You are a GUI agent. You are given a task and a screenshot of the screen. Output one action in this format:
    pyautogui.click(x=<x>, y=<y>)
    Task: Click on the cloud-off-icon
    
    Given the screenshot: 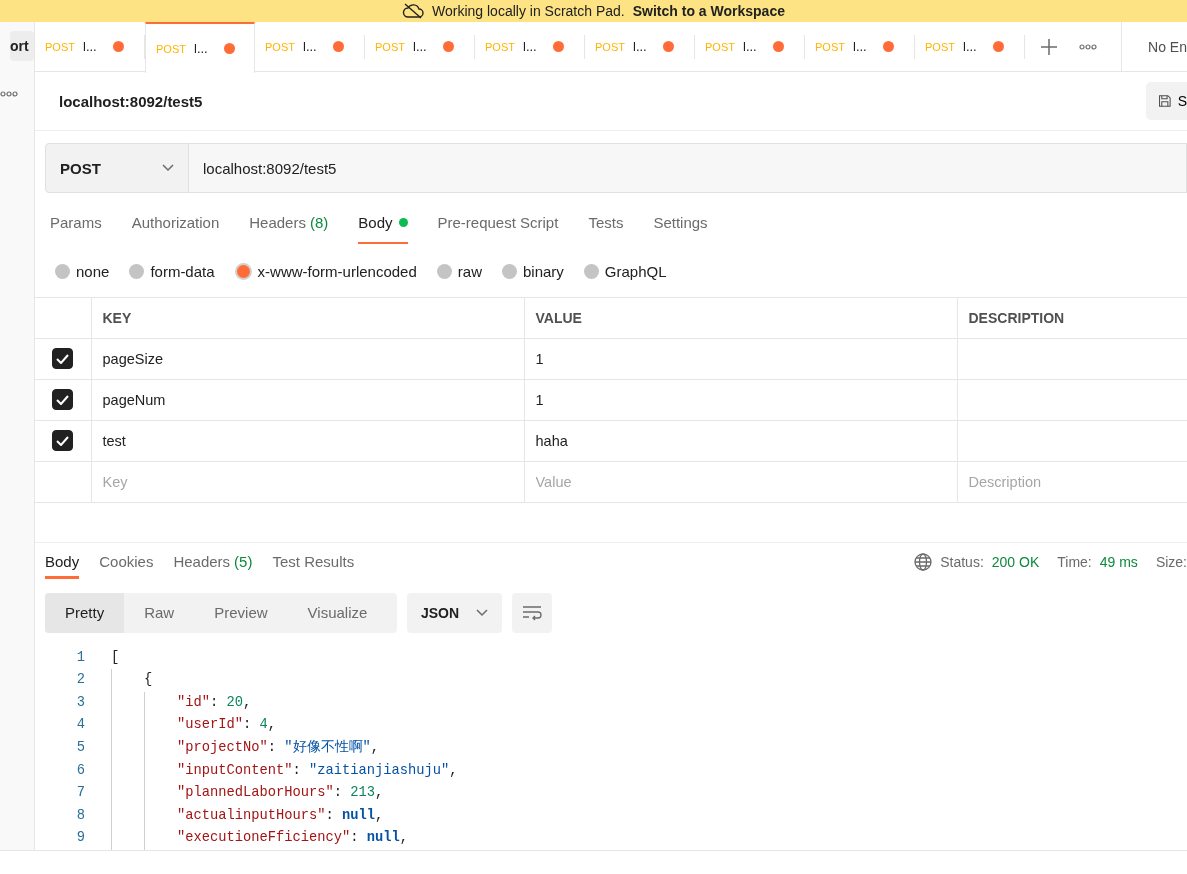 What is the action you would take?
    pyautogui.click(x=413, y=11)
    